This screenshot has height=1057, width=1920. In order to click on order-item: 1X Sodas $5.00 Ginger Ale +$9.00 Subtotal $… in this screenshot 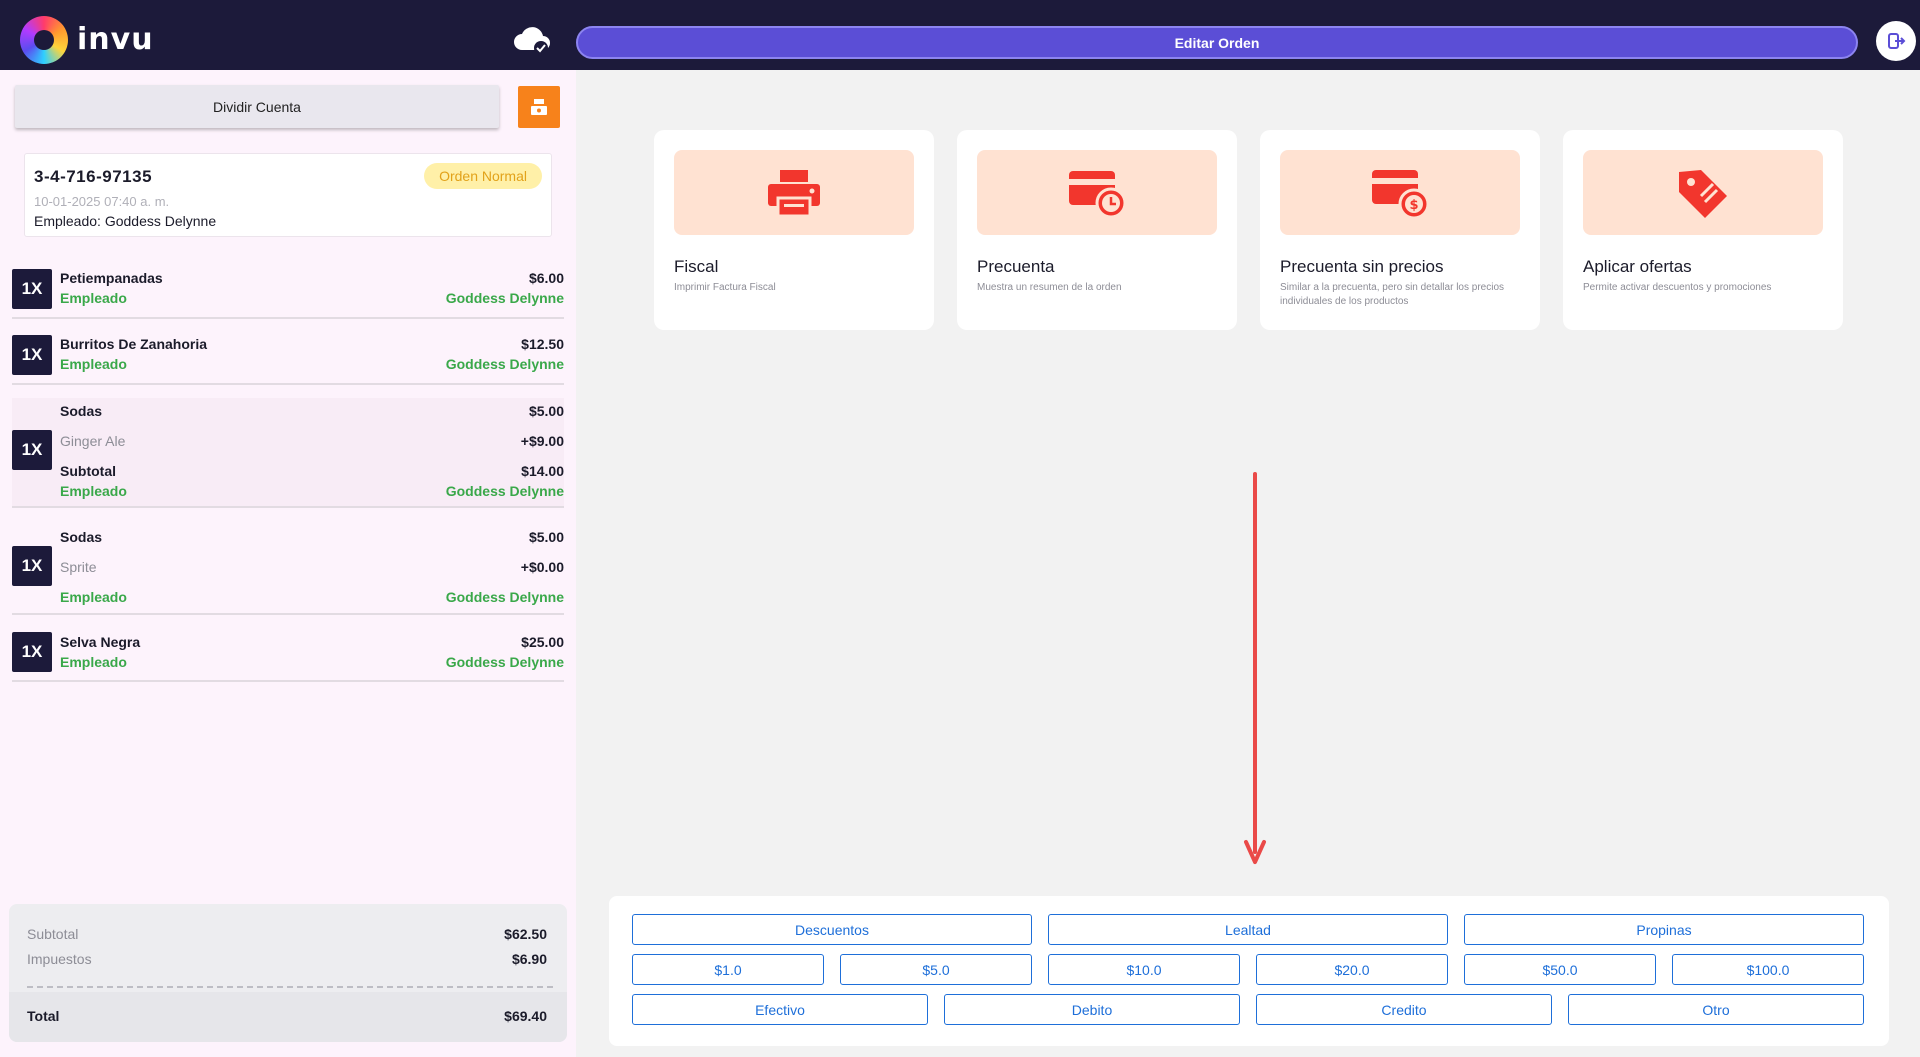, I will do `click(288, 453)`.